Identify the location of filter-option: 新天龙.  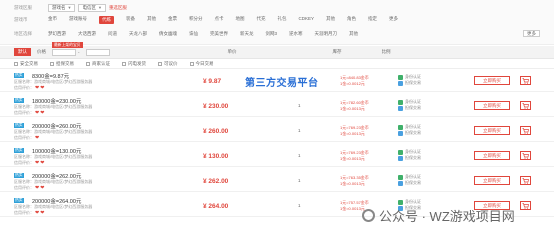
(247, 34).